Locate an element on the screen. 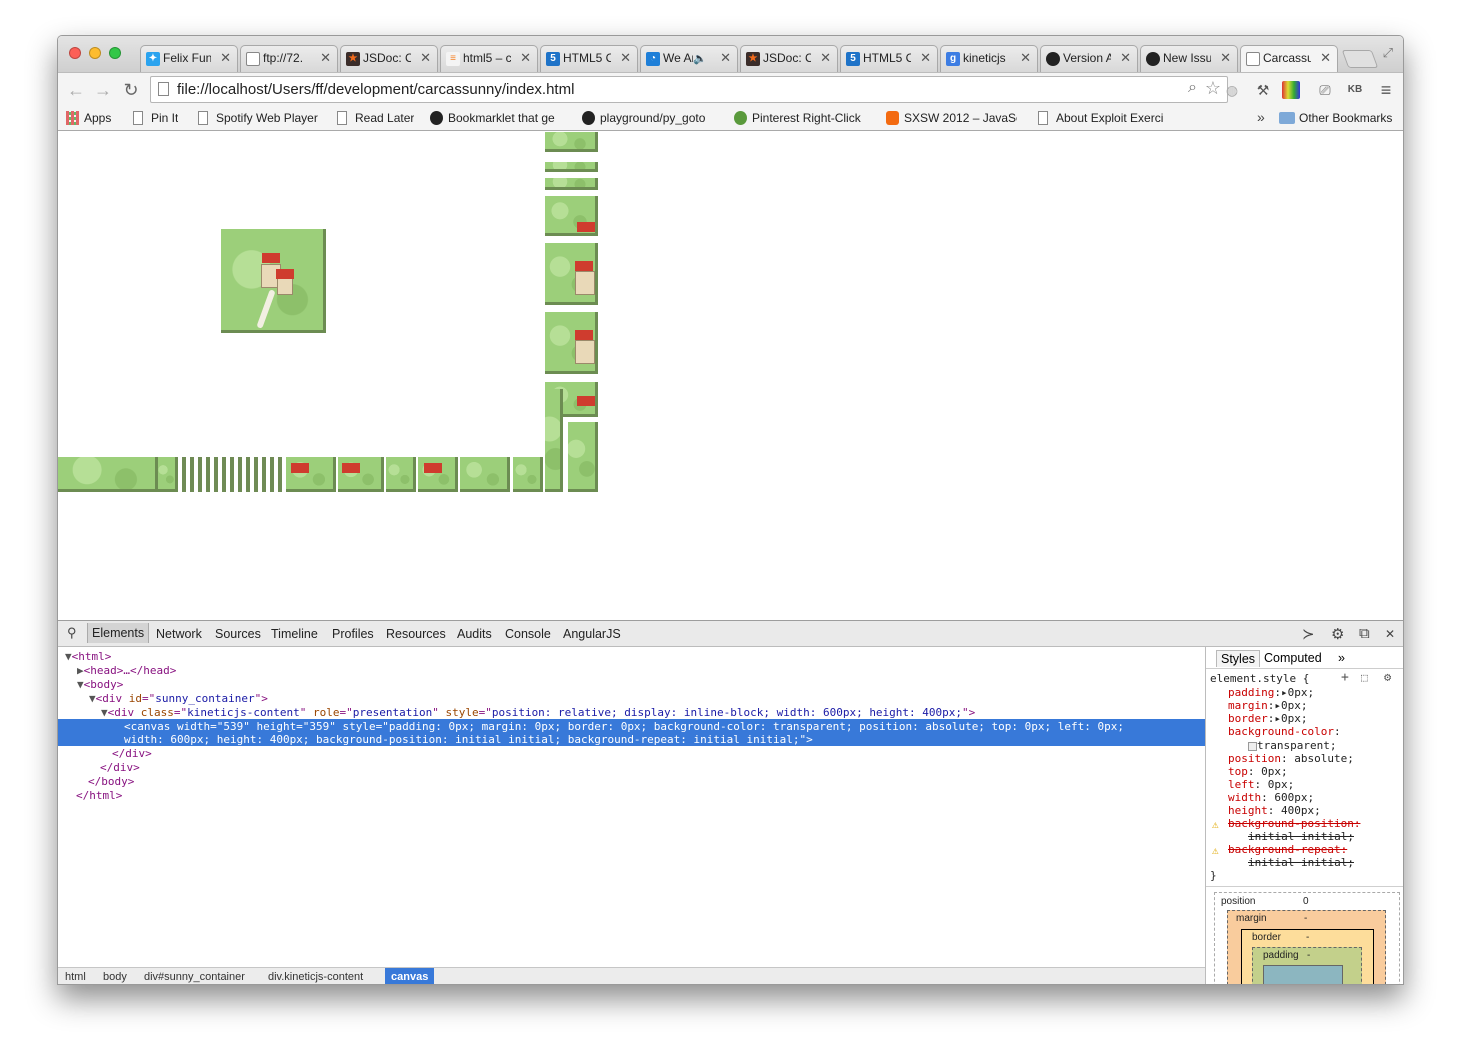 The height and width of the screenshot is (1064, 1461). tab-profiles: Profiles is located at coordinates (353, 634).